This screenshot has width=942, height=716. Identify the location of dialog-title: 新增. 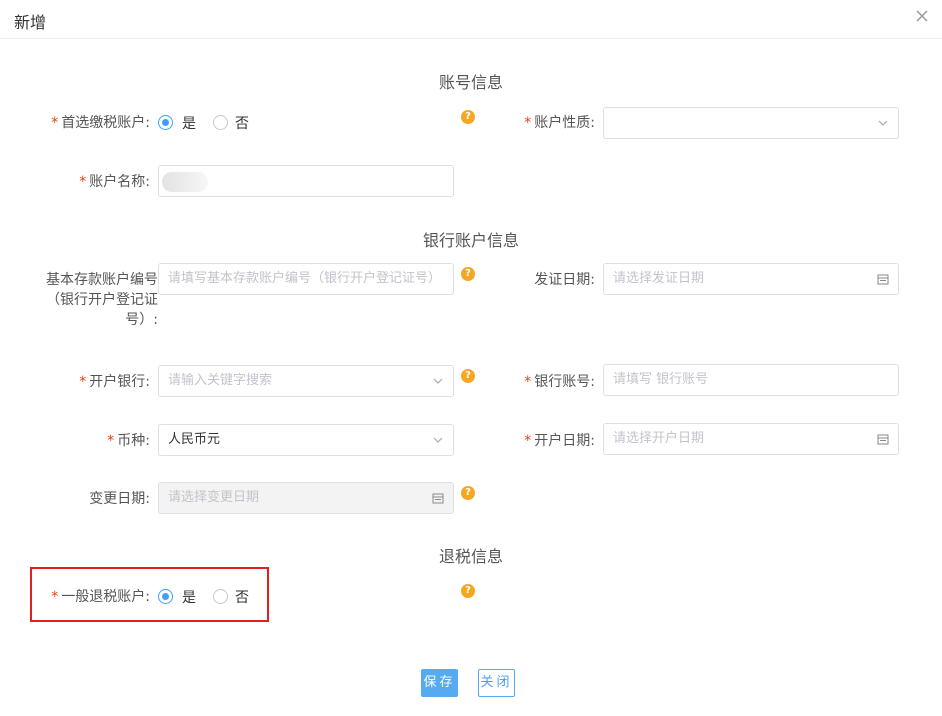
(30, 22).